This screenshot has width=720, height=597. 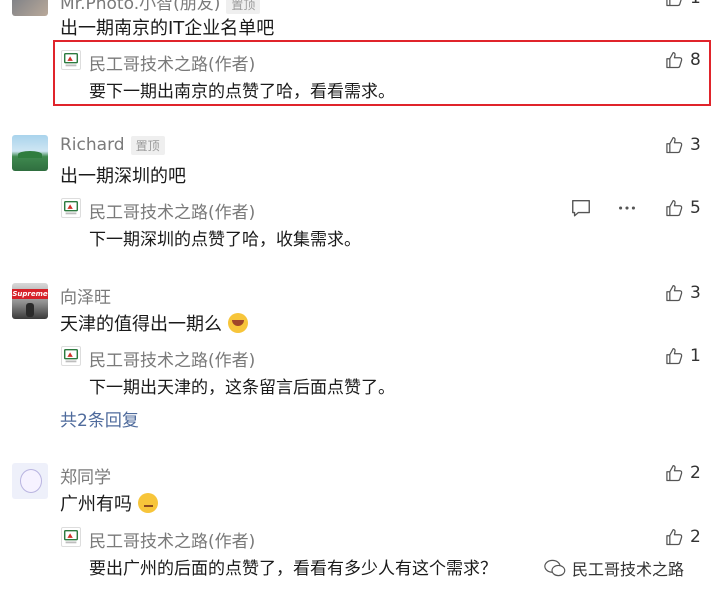 I want to click on comment-text-content: 天津的值得出一期么, so click(x=141, y=324).